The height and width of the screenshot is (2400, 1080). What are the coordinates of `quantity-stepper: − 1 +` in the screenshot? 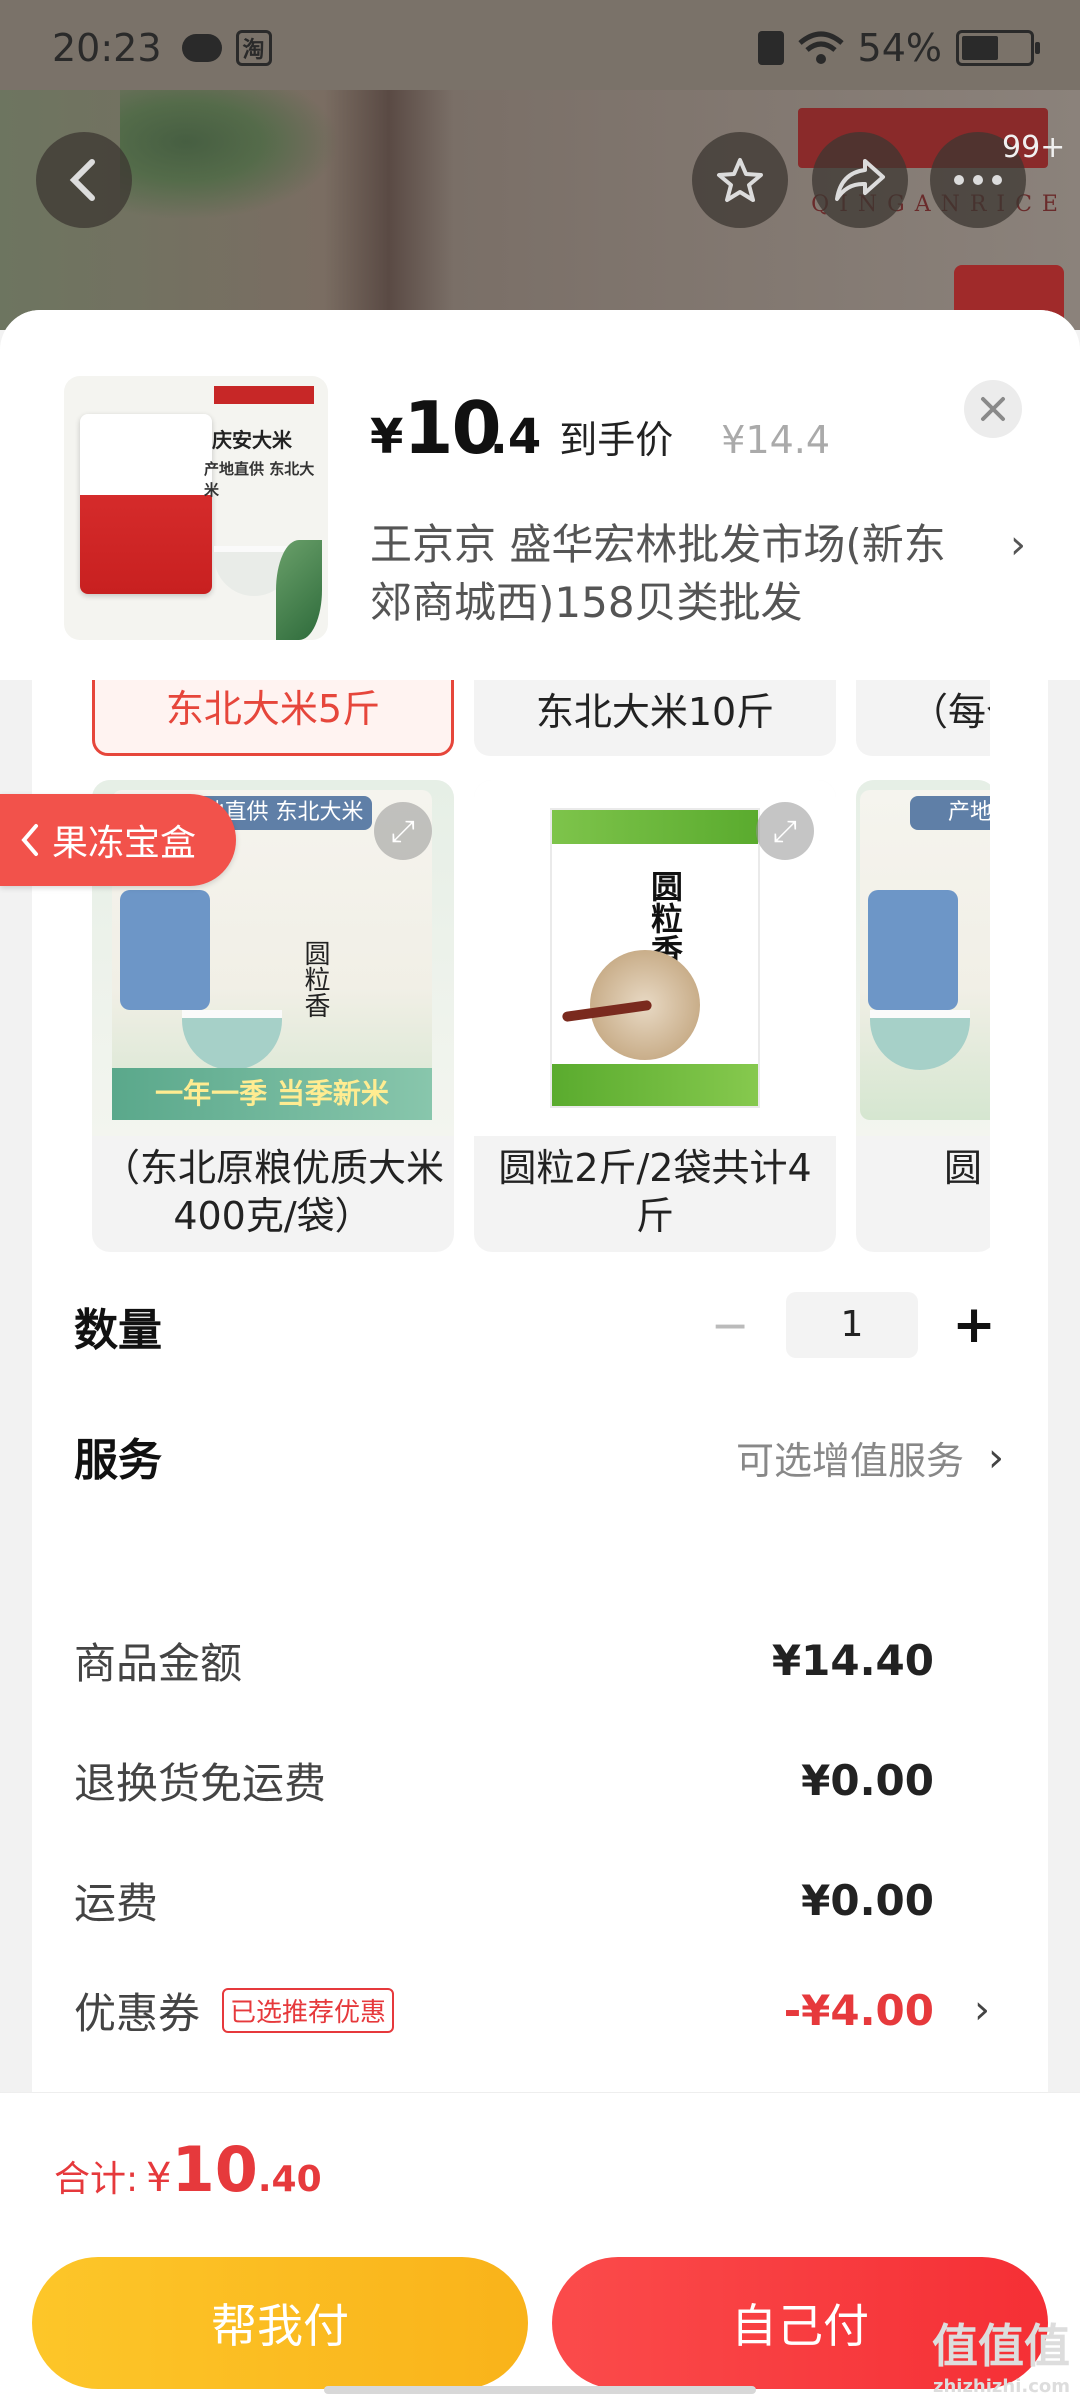 It's located at (852, 1325).